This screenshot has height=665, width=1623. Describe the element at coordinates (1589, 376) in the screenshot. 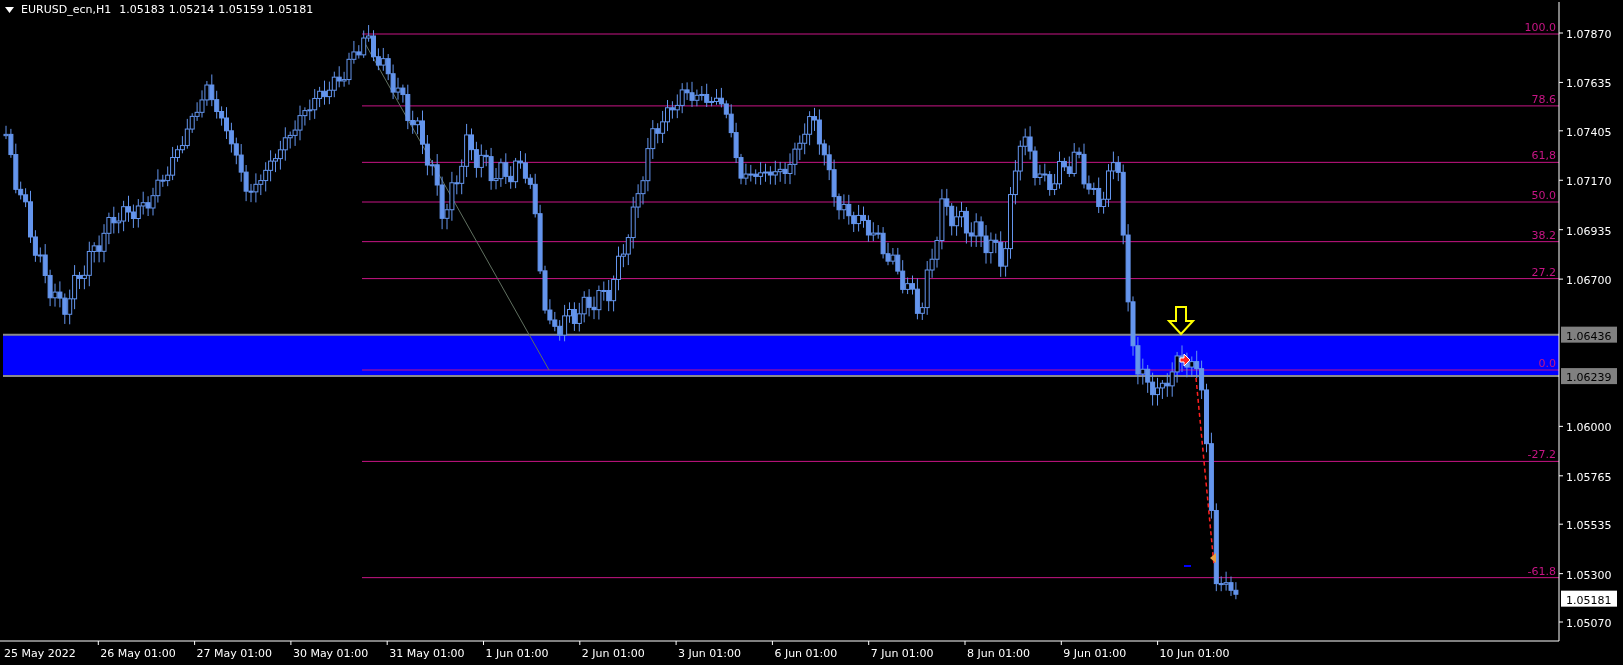

I see `line-price-tag: 1.06239` at that location.